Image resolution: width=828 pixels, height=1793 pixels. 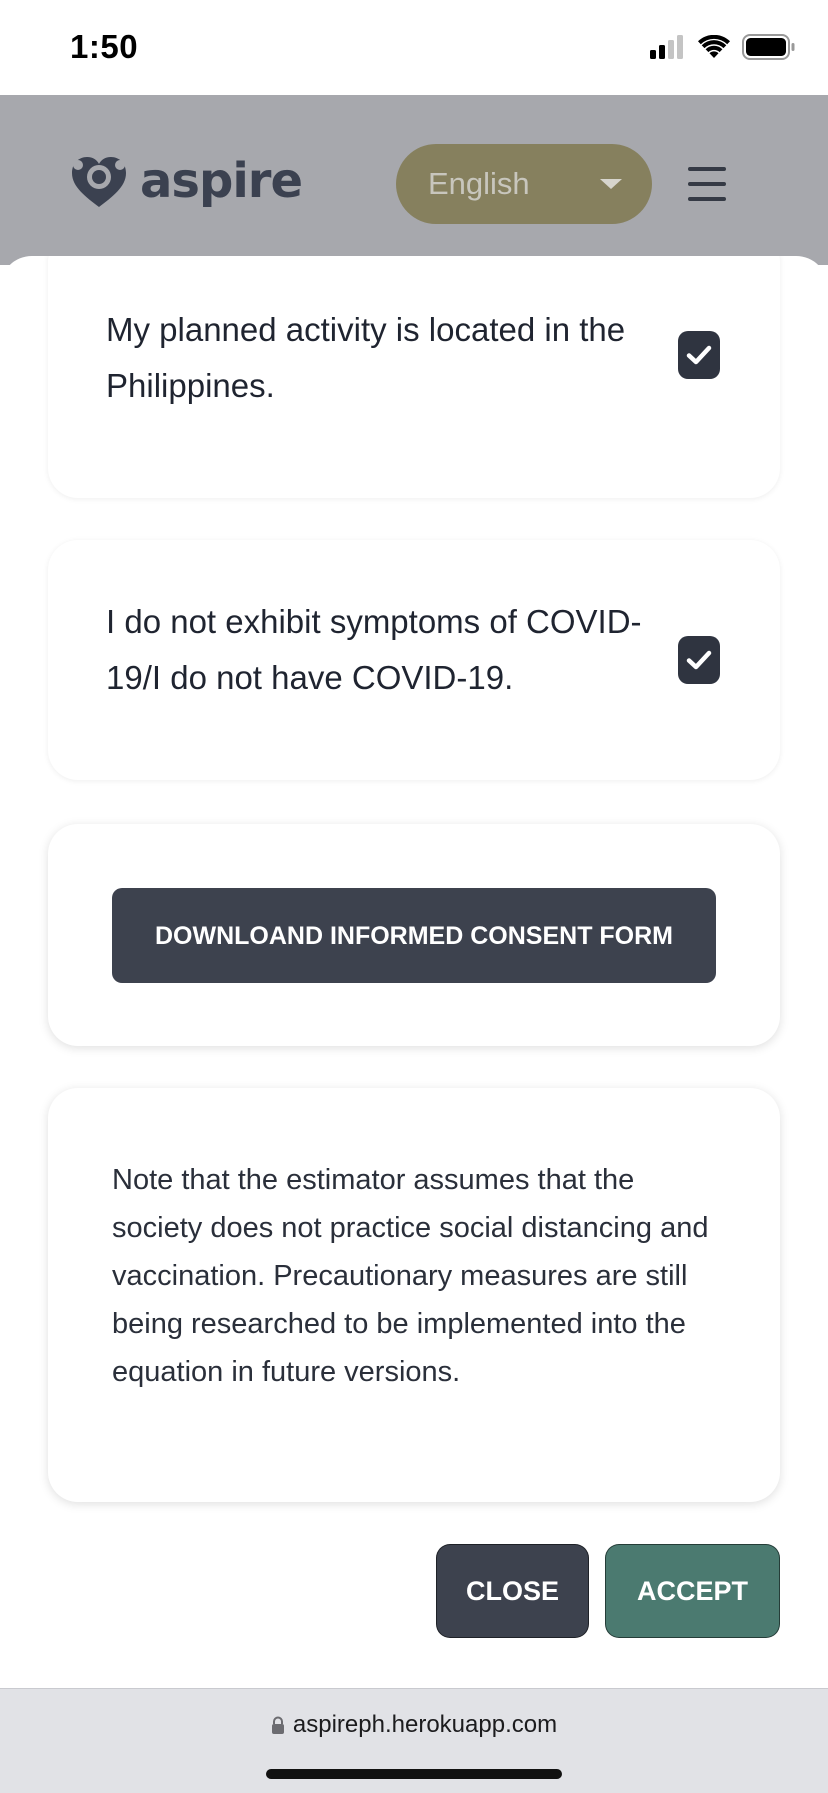 I want to click on aspire-logo: aspire, so click(x=184, y=181).